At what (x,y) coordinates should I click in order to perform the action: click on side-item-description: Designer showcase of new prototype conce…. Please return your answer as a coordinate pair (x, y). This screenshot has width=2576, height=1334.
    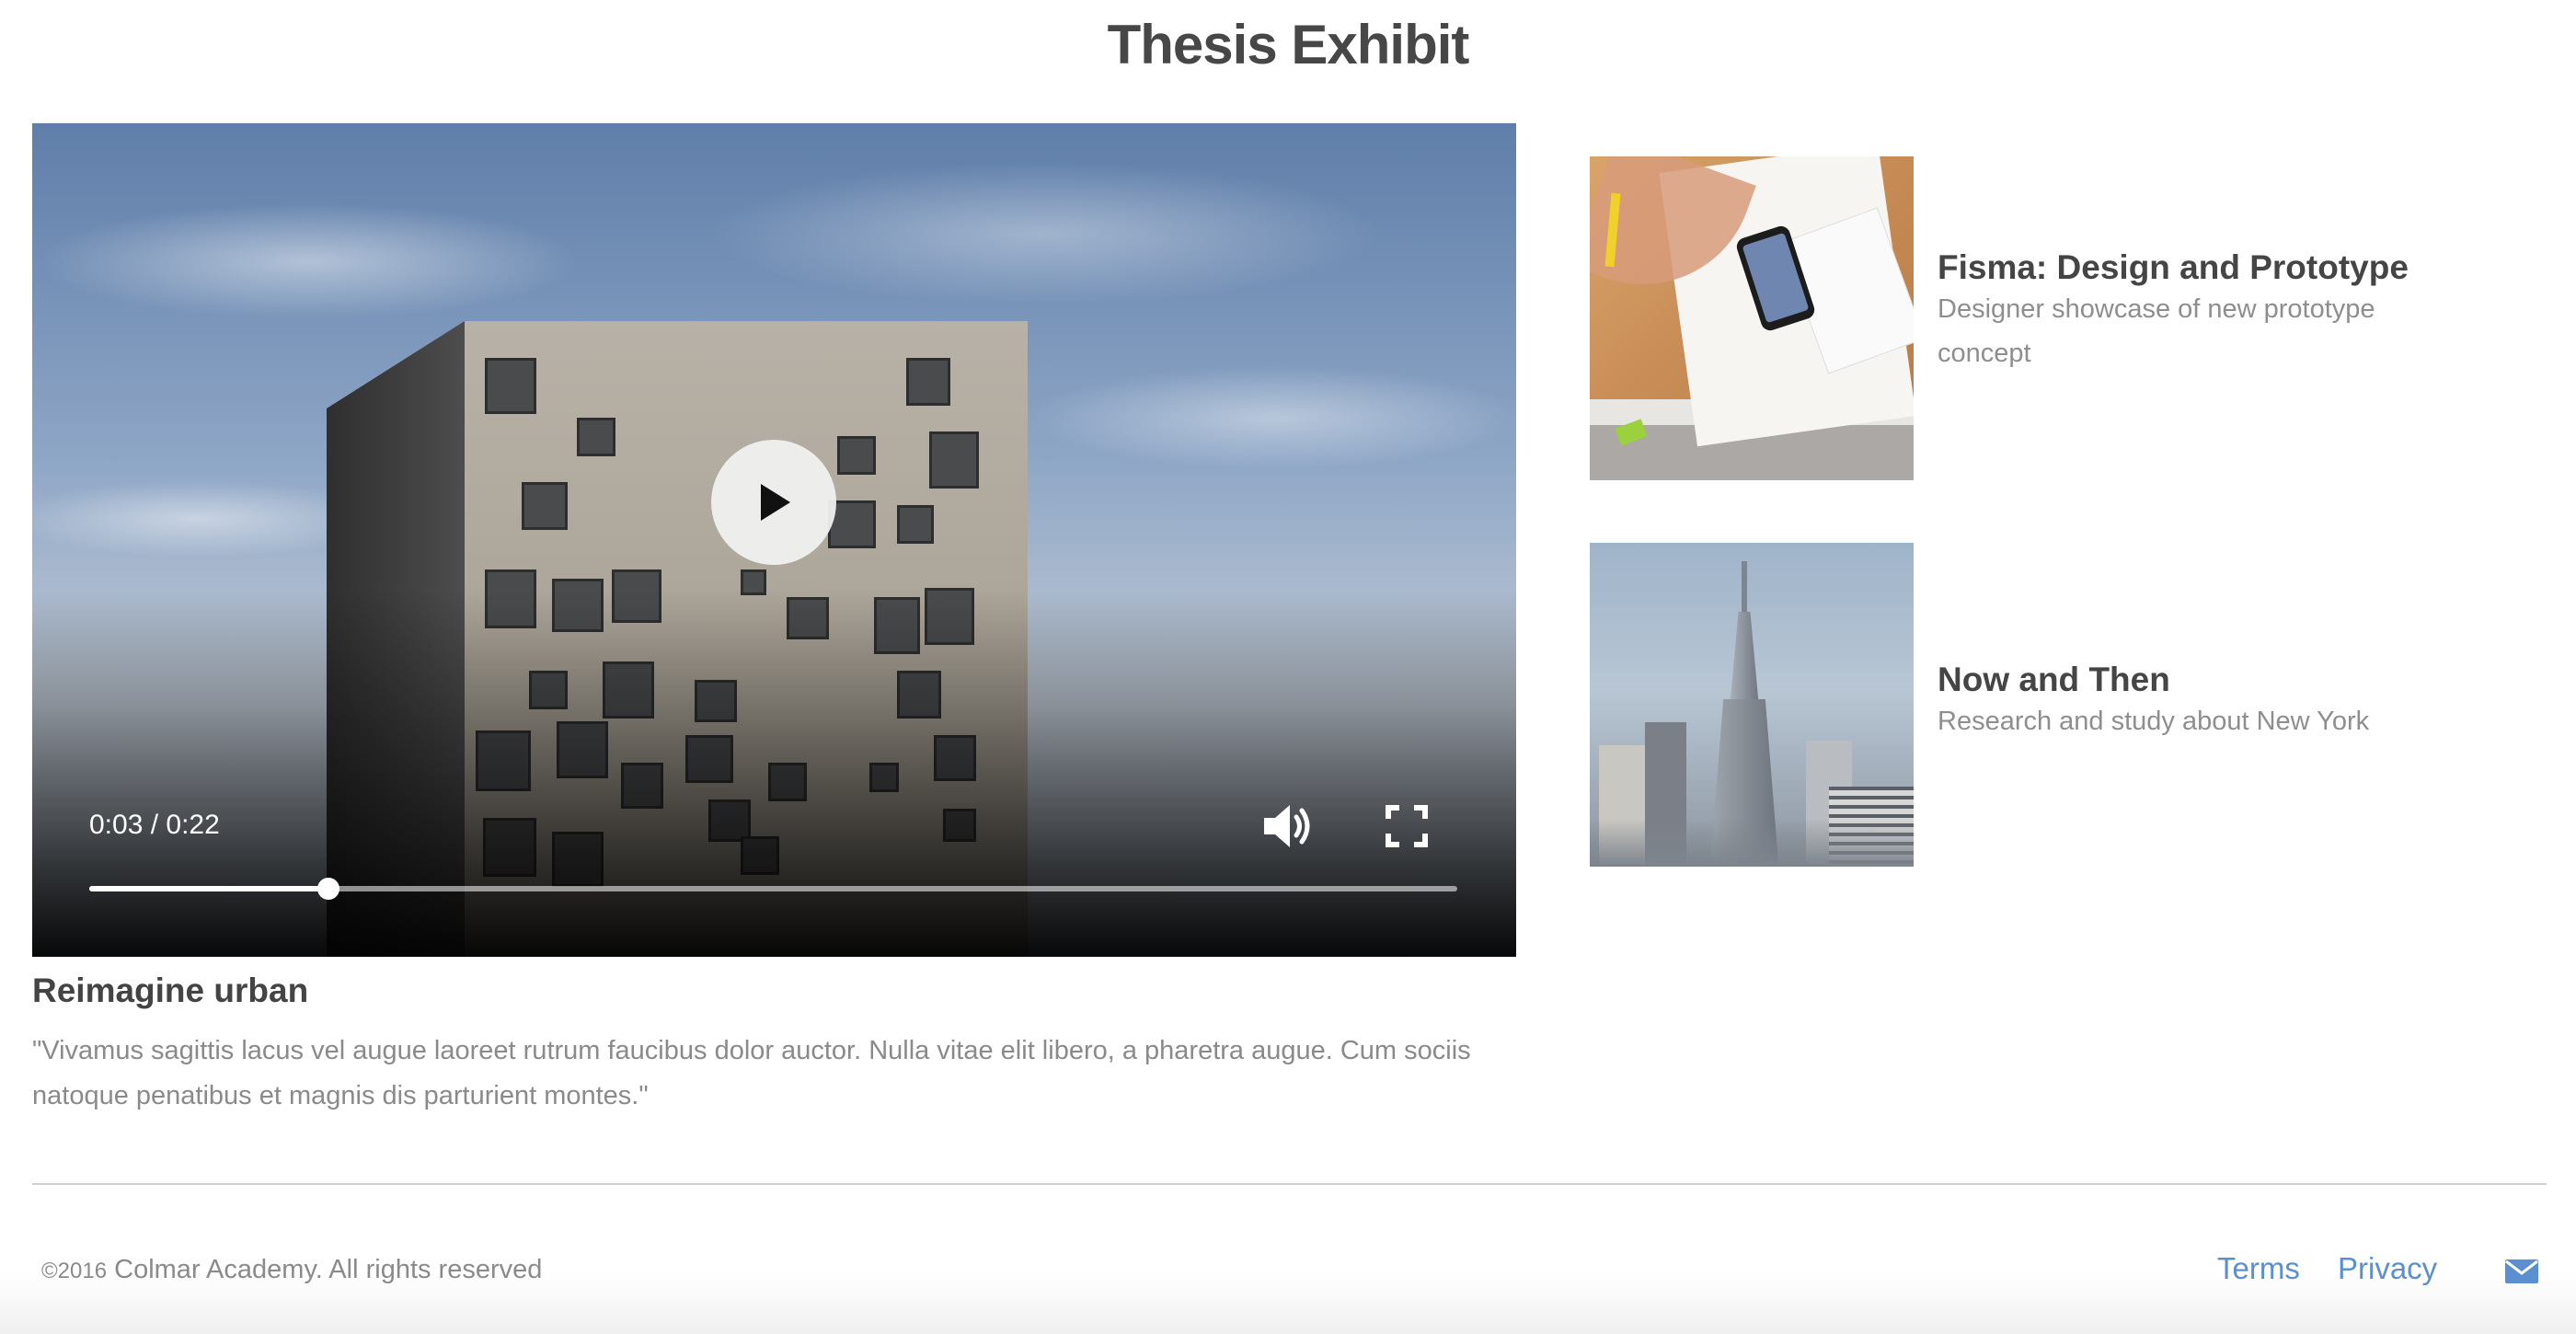
    Looking at the image, I should click on (2156, 331).